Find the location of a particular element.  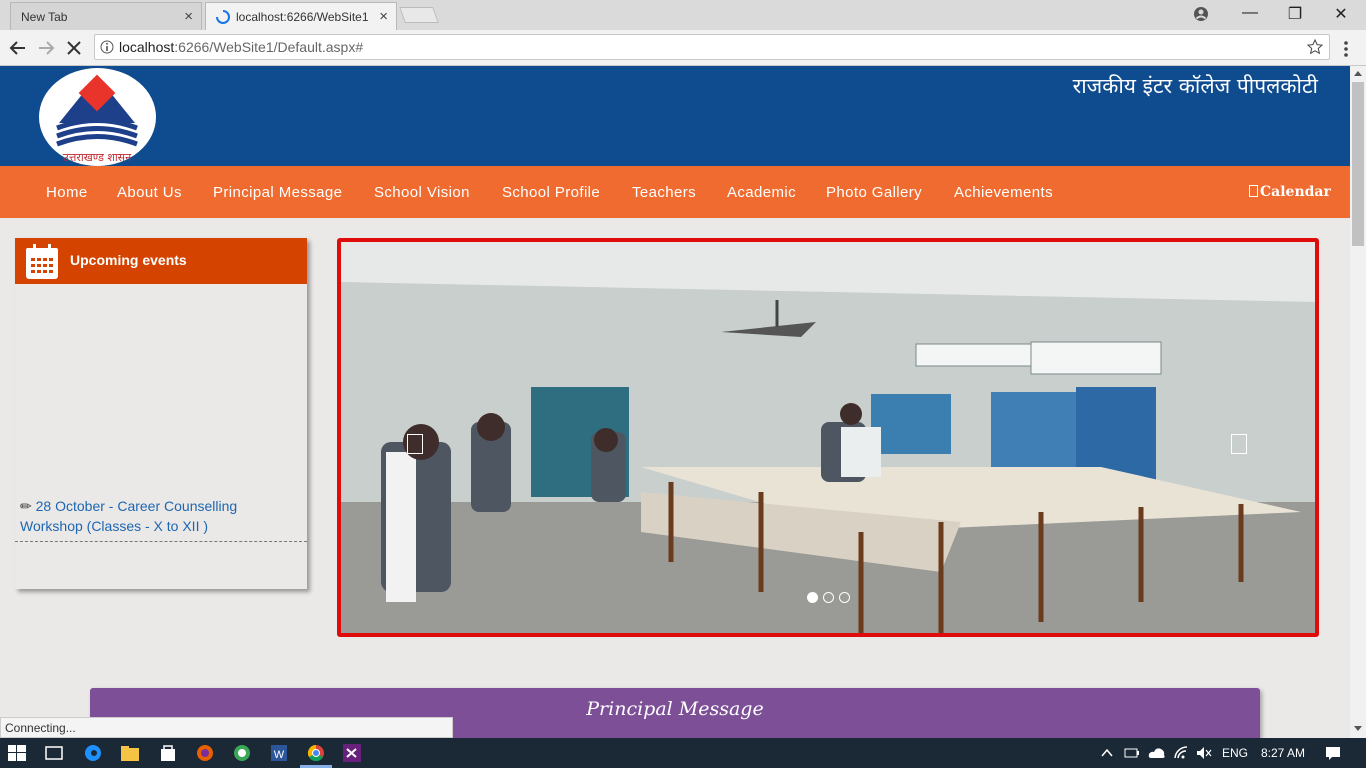

scrollbar-thumb is located at coordinates (1358, 164).